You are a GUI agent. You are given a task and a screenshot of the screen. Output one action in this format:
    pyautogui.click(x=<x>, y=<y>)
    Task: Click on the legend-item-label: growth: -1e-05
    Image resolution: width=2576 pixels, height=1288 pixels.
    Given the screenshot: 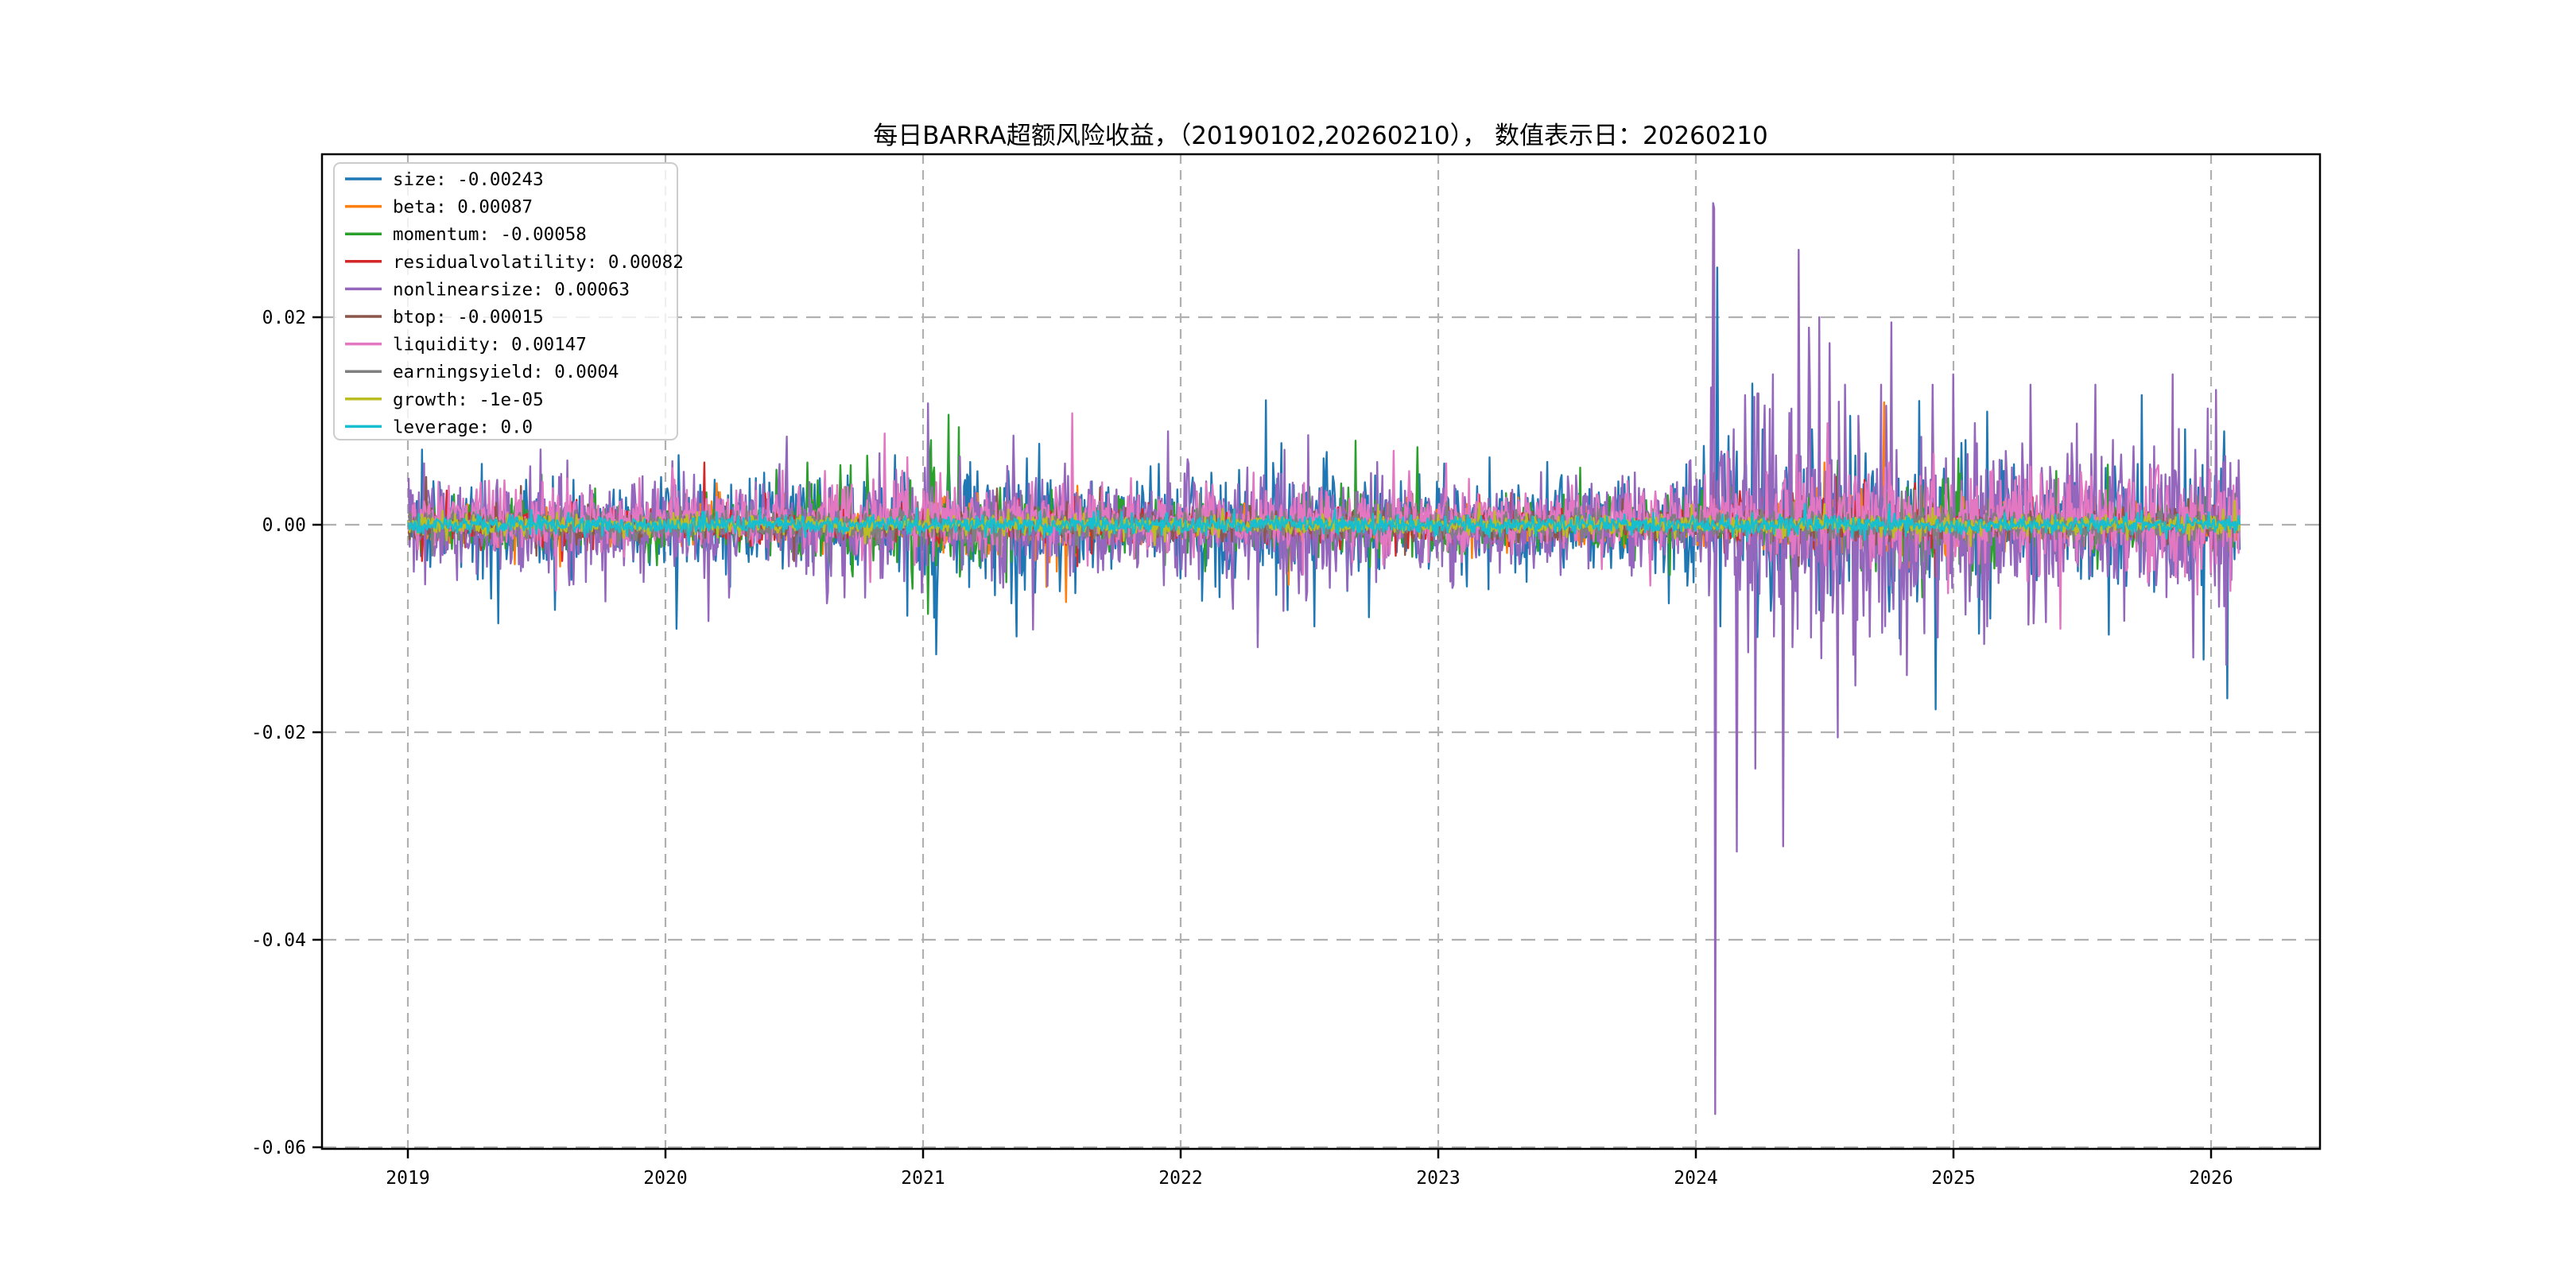 What is the action you would take?
    pyautogui.click(x=468, y=400)
    